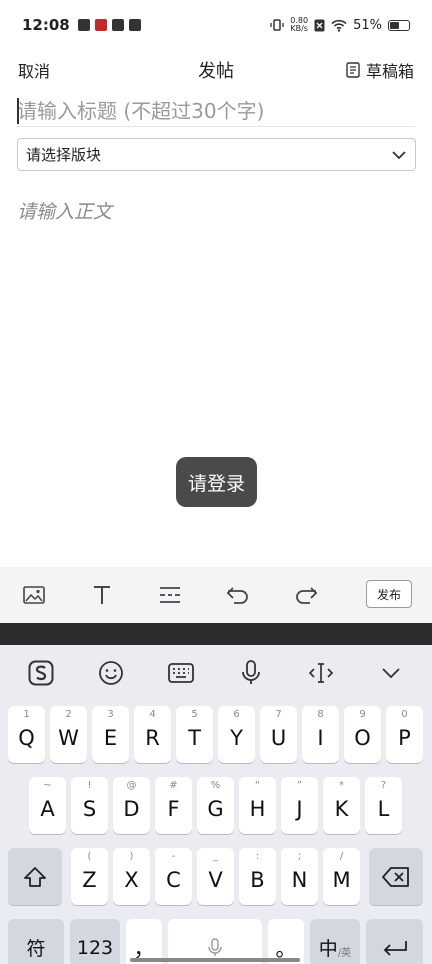  What do you see at coordinates (216, 25) in the screenshot?
I see `status-bar: 12:08 0.80 KB/s 51%` at bounding box center [216, 25].